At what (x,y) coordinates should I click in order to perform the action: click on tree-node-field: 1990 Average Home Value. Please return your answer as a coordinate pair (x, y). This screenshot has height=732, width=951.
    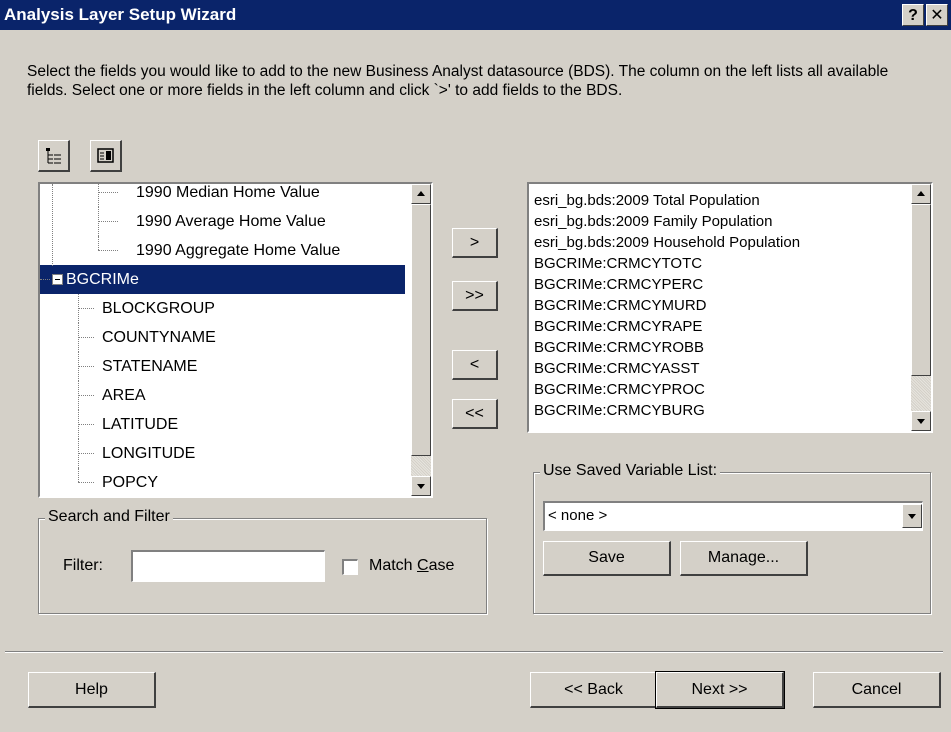
    Looking at the image, I should click on (225, 221).